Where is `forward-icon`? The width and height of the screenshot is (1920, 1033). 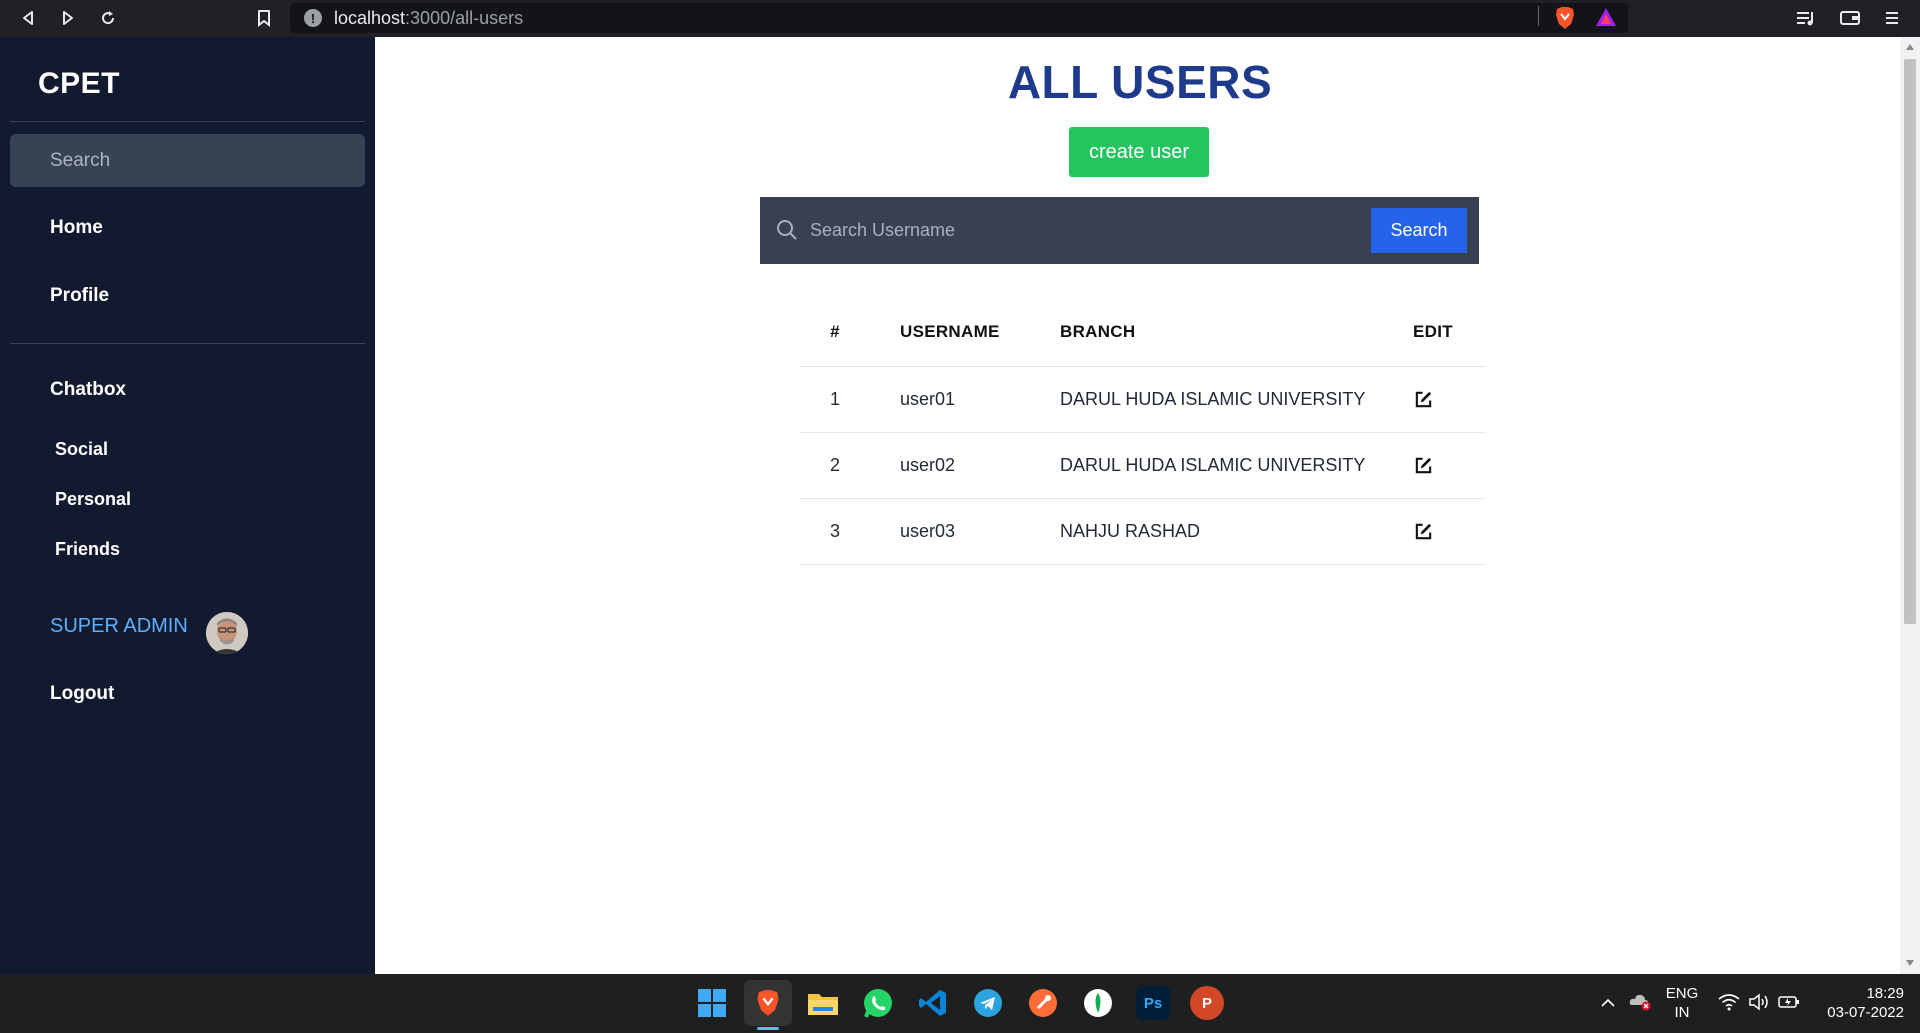
forward-icon is located at coordinates (68, 18).